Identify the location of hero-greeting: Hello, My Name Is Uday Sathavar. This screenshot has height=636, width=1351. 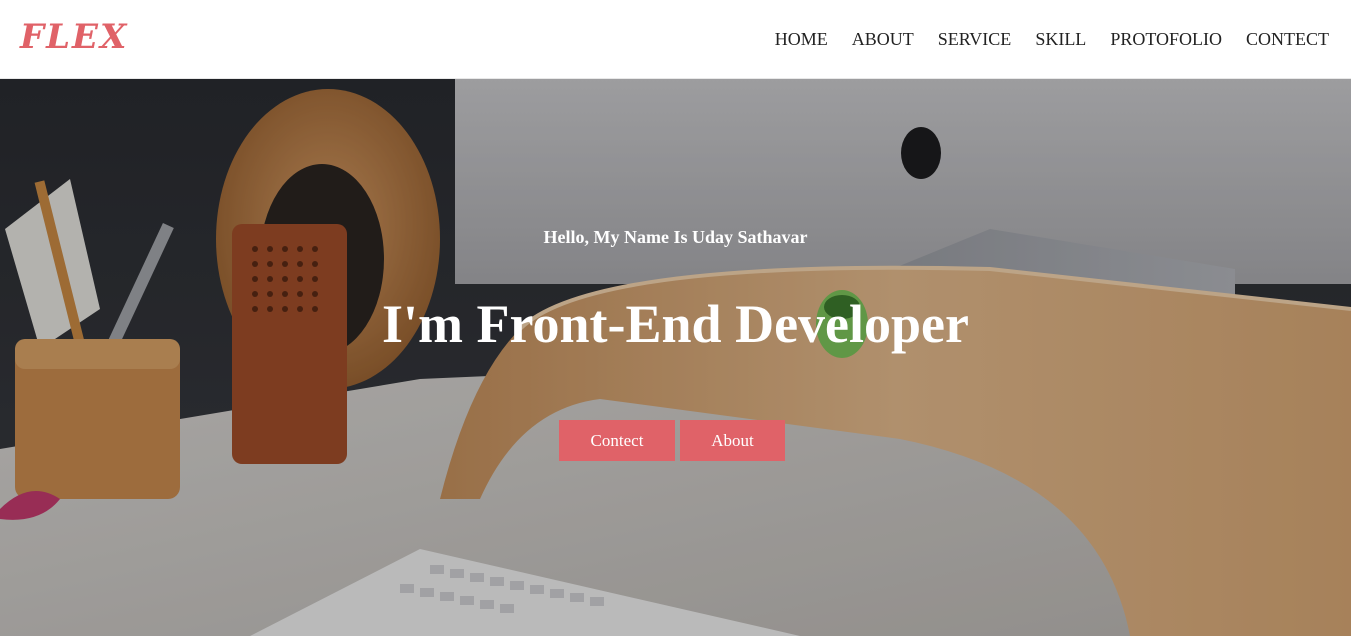
(675, 237).